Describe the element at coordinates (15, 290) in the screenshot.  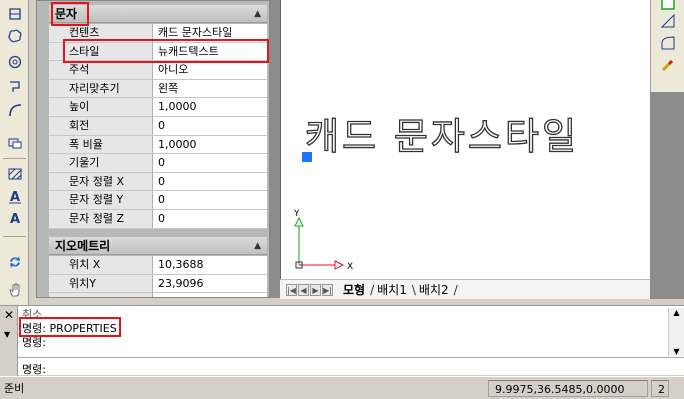
I see `pan-hand-icon` at that location.